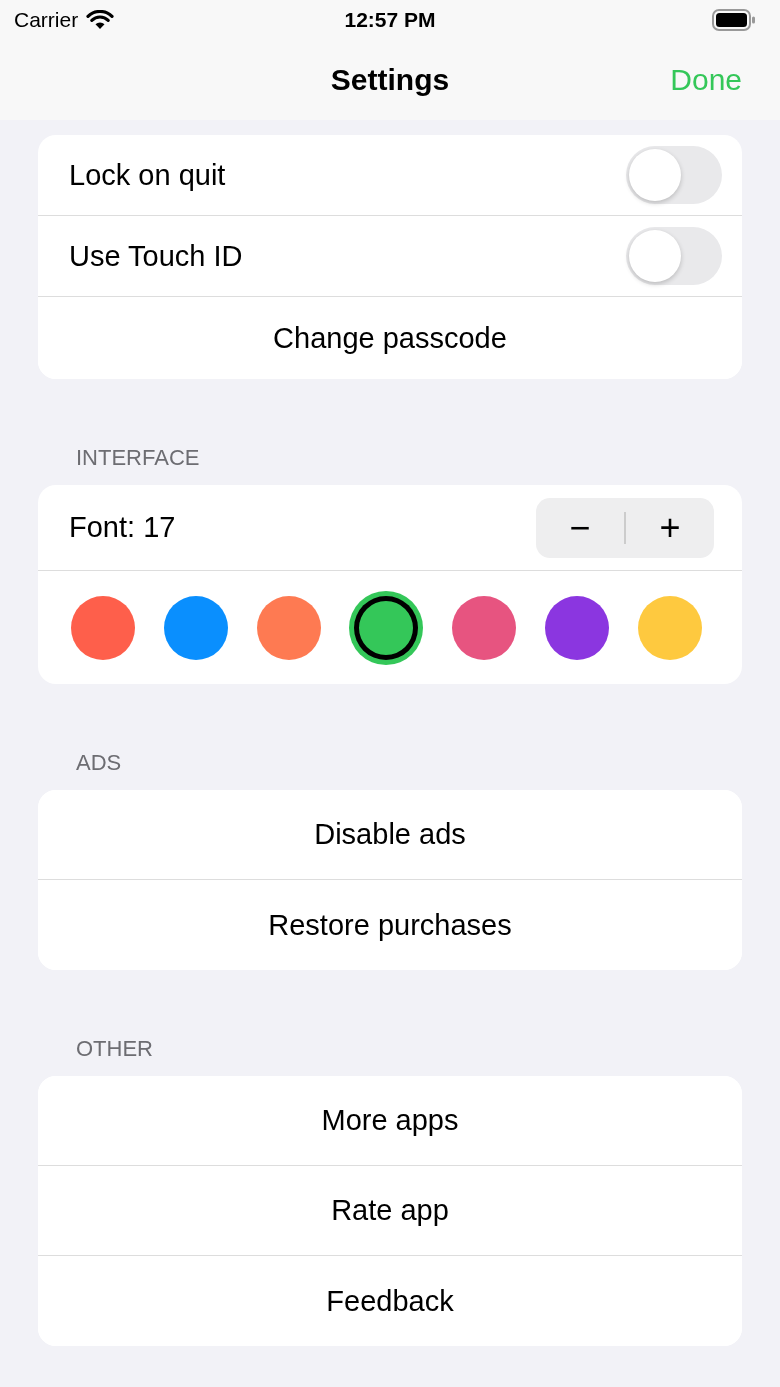 The height and width of the screenshot is (1387, 780). Describe the element at coordinates (138, 458) in the screenshot. I see `section-header: INTERFACE` at that location.